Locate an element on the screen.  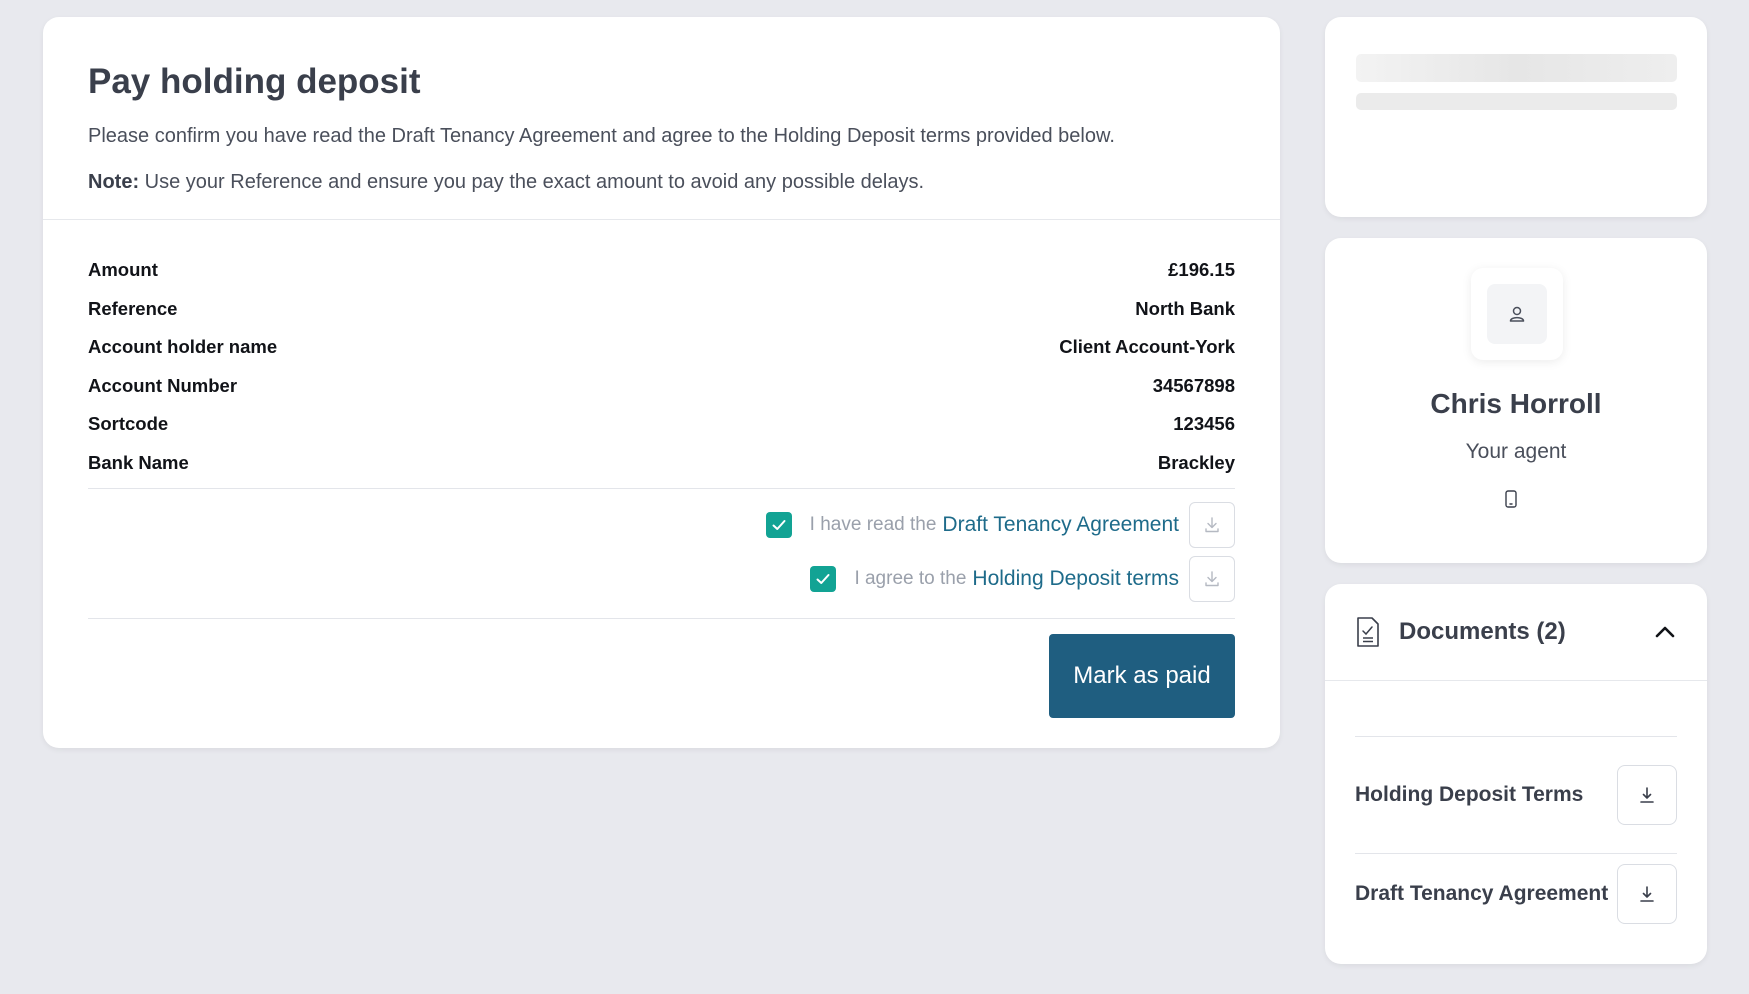
detail-value: Client Account-York is located at coordinates (1147, 347).